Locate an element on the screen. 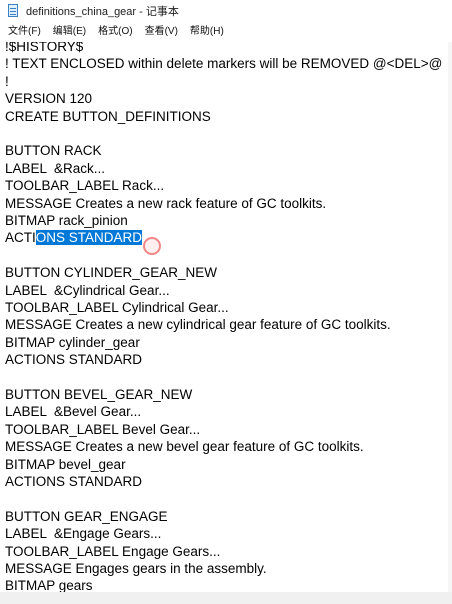  text-line: ! is located at coordinates (7, 81).